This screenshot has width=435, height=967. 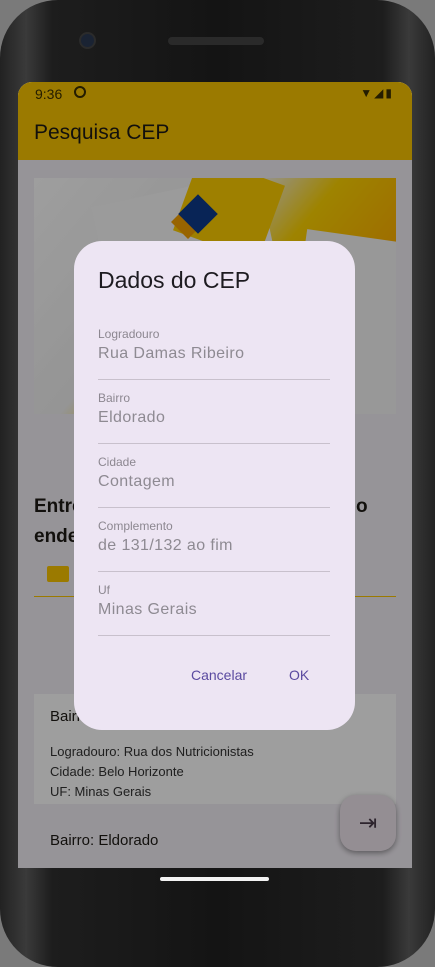 I want to click on field-value: Eldorado, so click(x=132, y=417).